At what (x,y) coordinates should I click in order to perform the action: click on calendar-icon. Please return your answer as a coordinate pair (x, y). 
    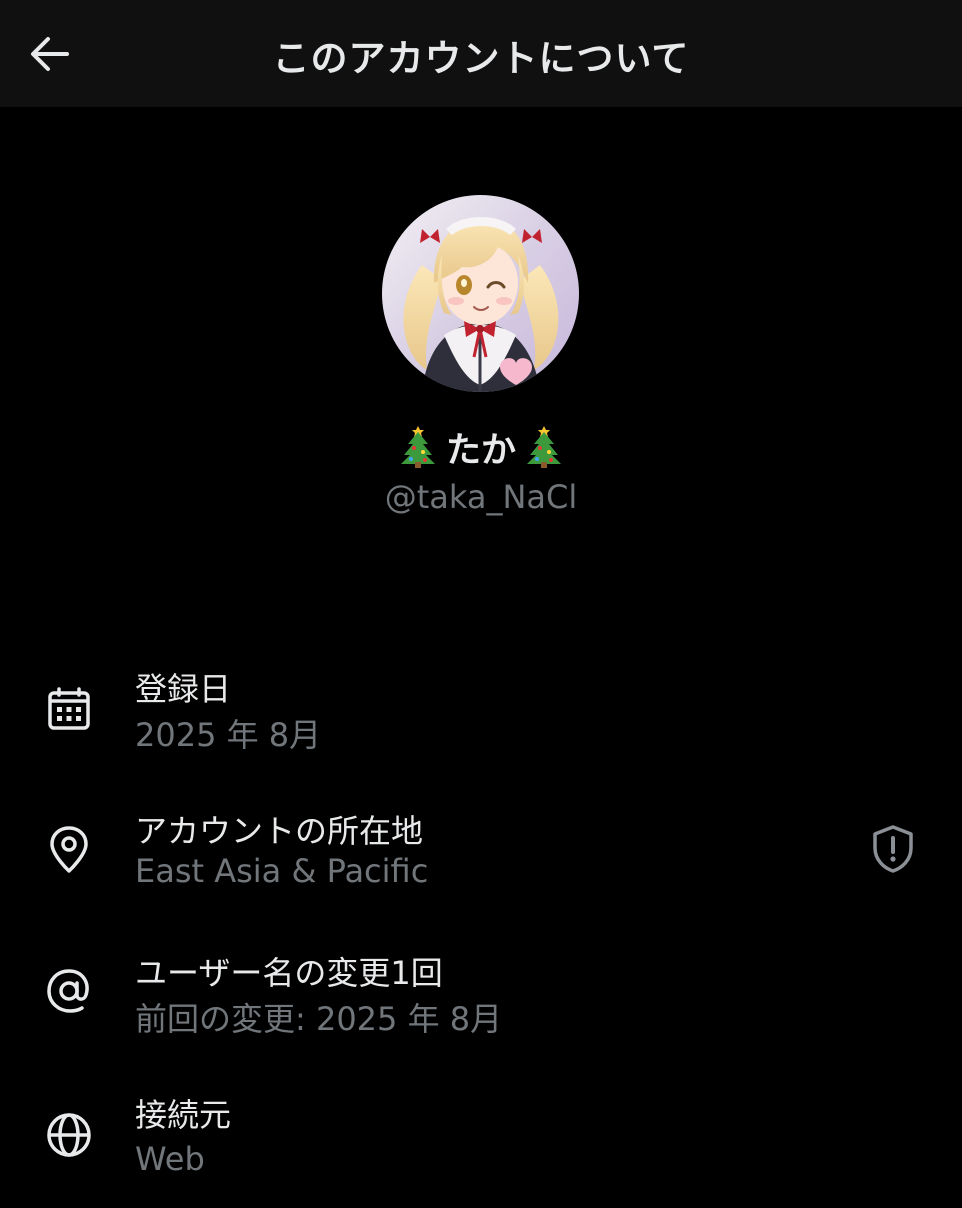
    Looking at the image, I should click on (69, 709).